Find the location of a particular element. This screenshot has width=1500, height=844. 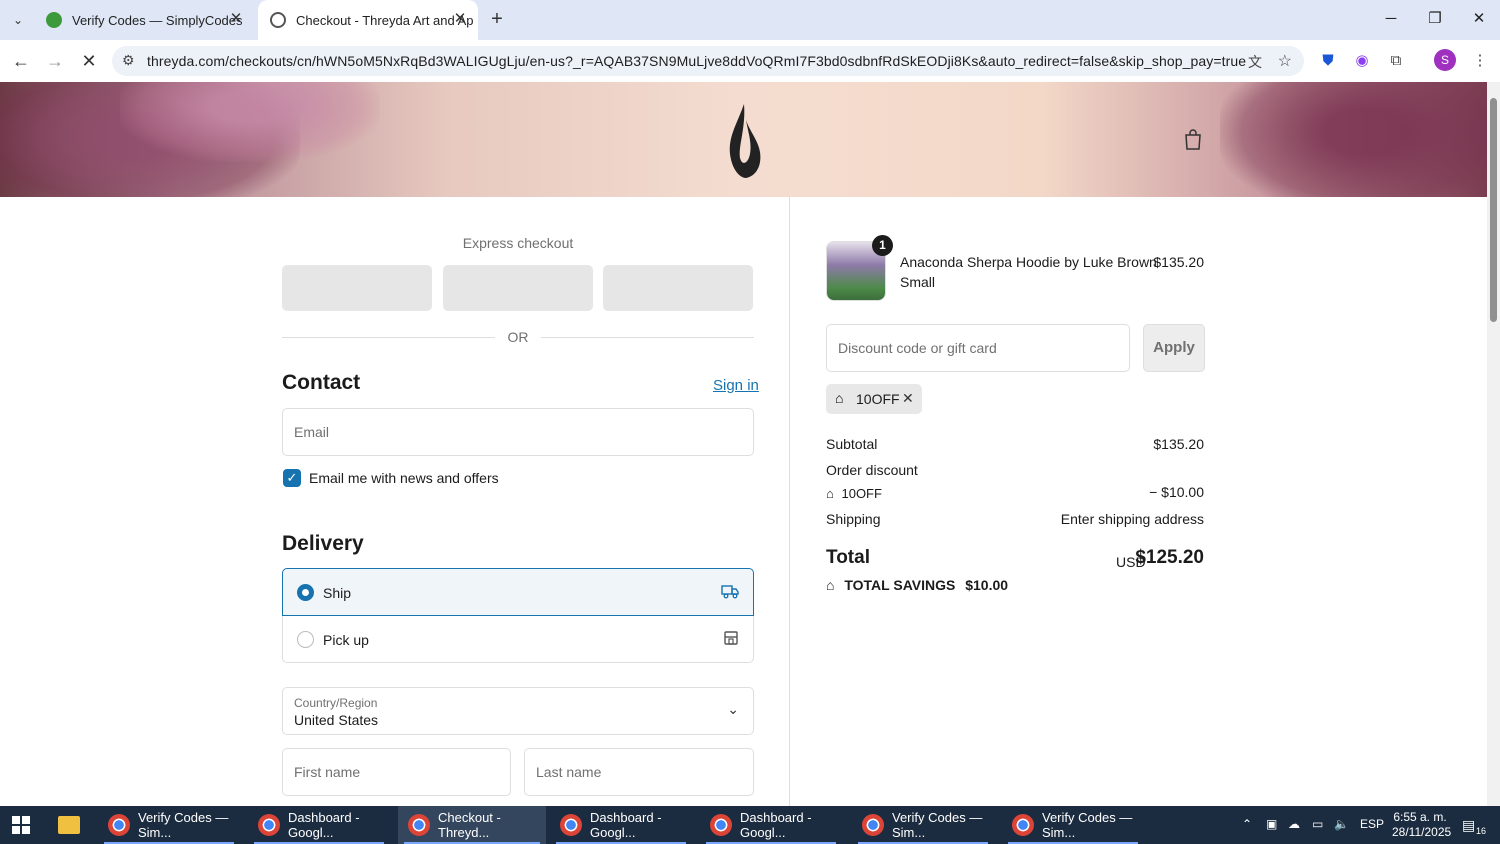

tray-app-icon: ▣ is located at coordinates (1271, 824).